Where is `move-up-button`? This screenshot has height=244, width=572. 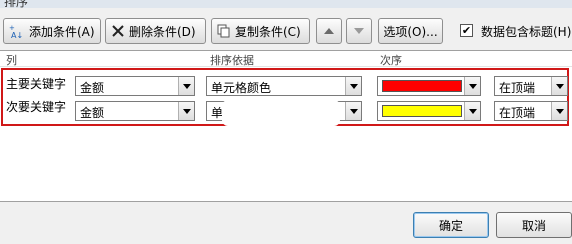 move-up-button is located at coordinates (329, 31).